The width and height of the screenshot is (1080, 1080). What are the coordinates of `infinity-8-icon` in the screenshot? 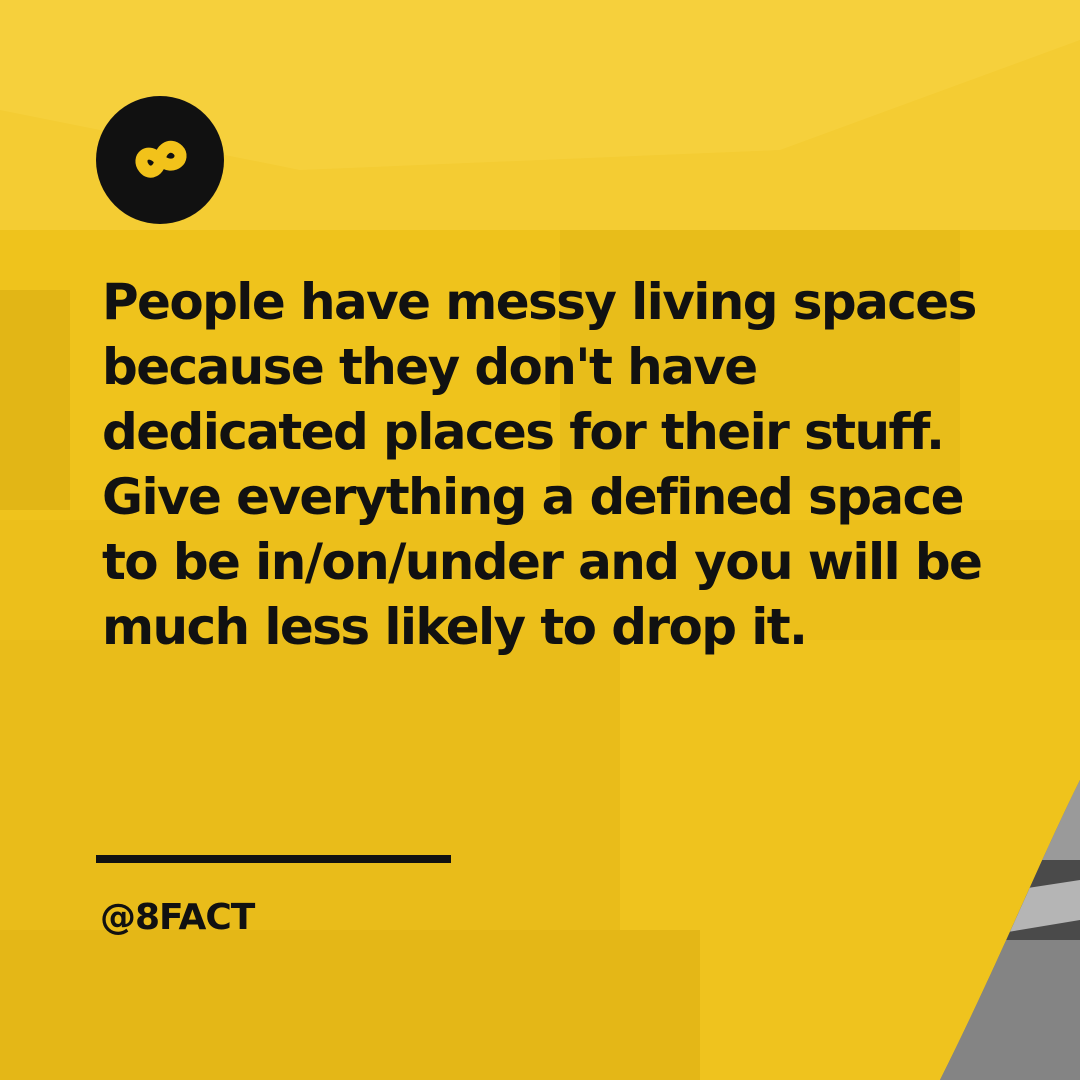 It's located at (160, 160).